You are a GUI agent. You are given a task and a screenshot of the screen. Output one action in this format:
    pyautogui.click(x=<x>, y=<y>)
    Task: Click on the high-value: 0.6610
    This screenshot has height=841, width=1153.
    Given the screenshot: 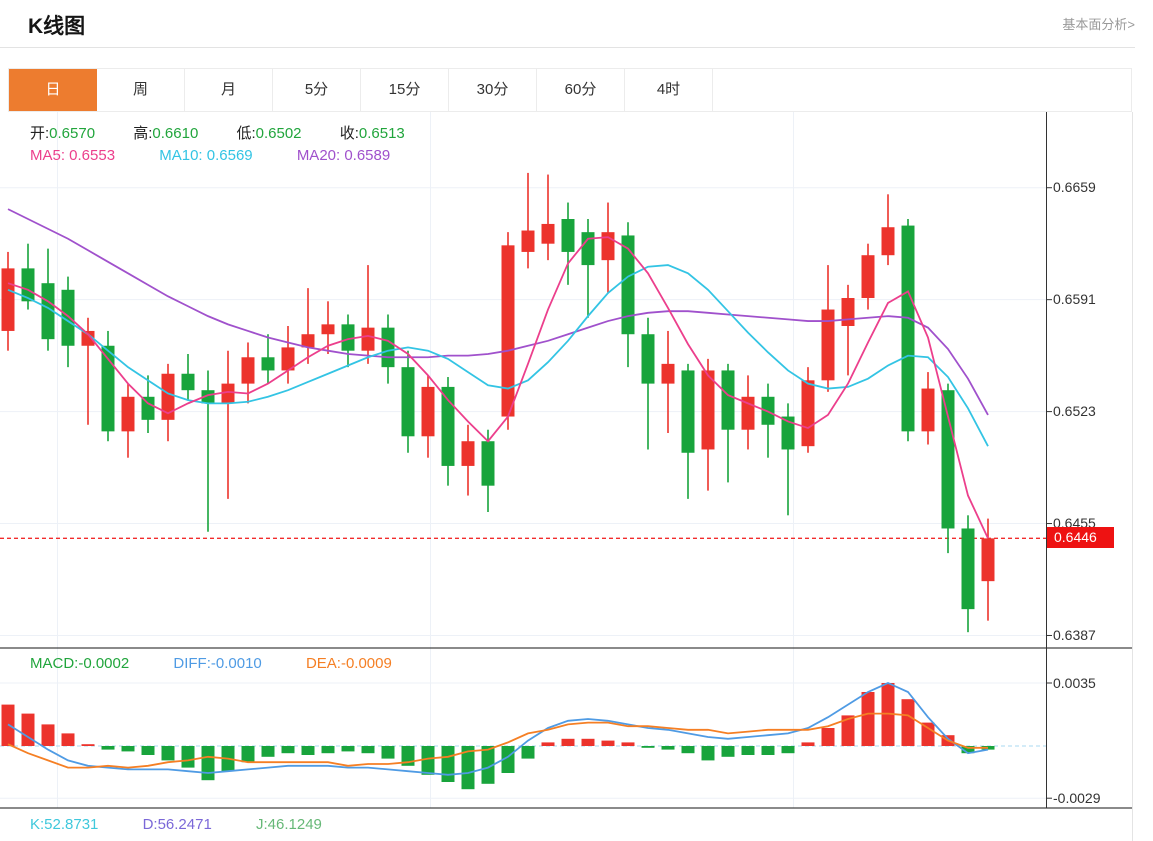 What is the action you would take?
    pyautogui.click(x=175, y=133)
    